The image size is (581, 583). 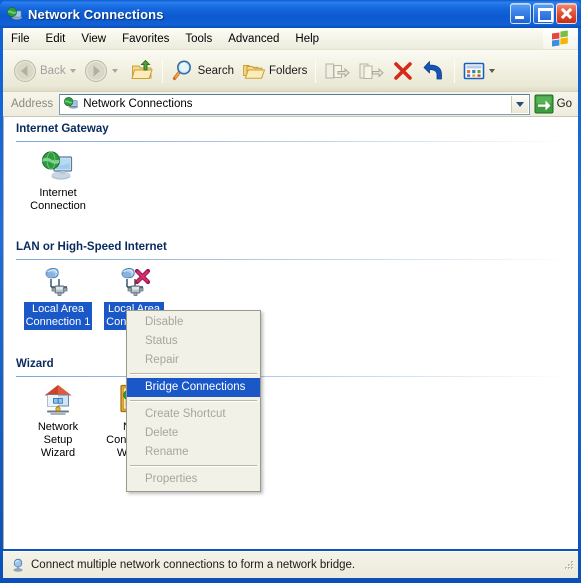 I want to click on delete-x-icon, so click(x=403, y=71).